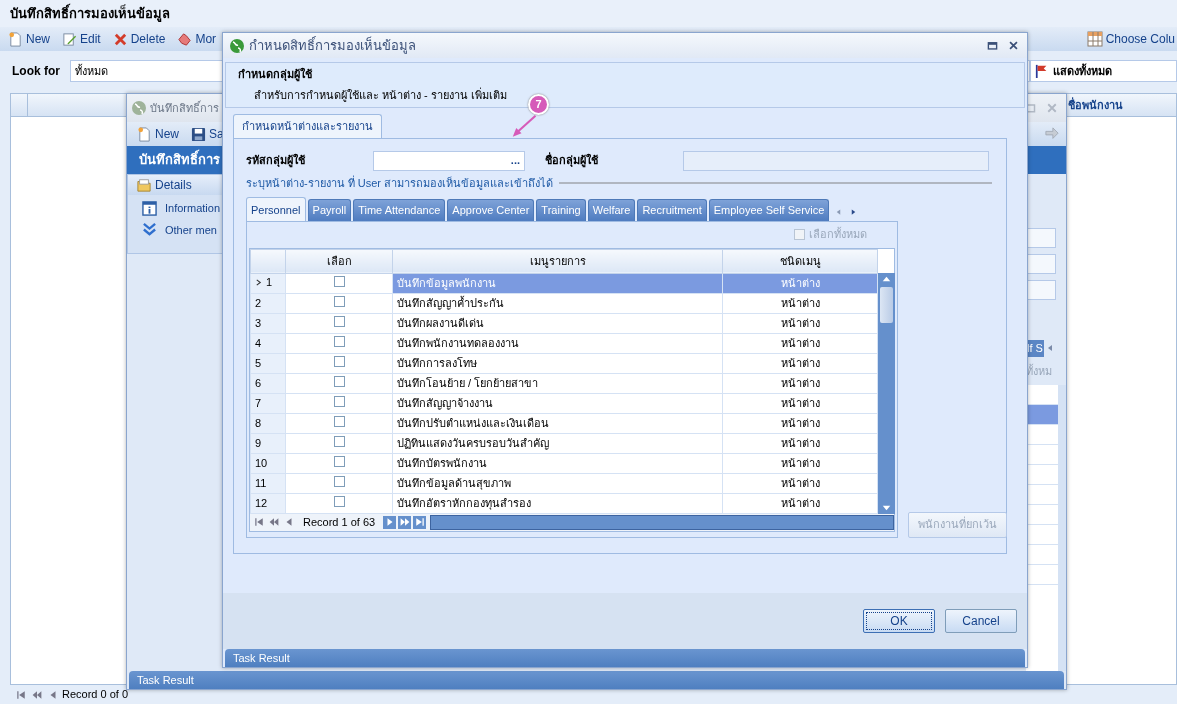 Image resolution: width=1177 pixels, height=704 pixels. Describe the element at coordinates (258, 283) in the screenshot. I see `row-pointer-icon` at that location.